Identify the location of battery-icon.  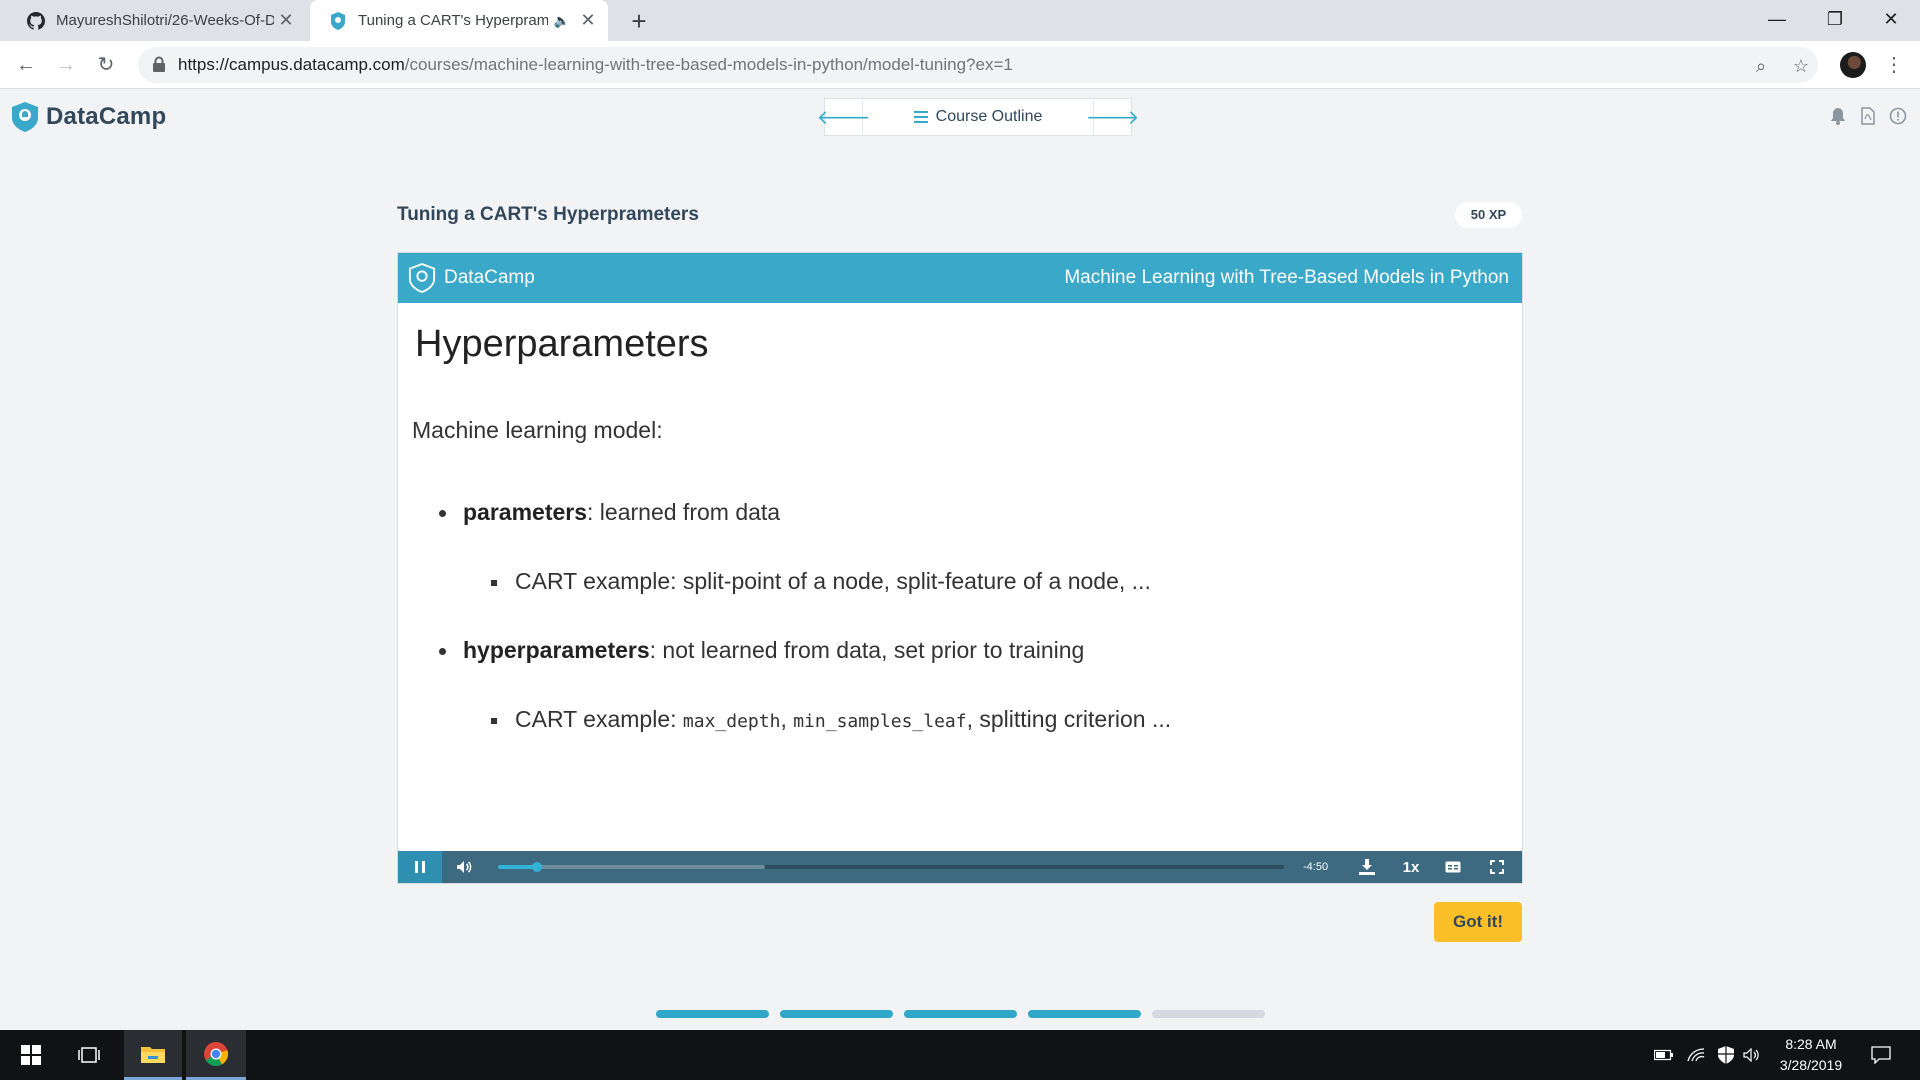
(1664, 1055).